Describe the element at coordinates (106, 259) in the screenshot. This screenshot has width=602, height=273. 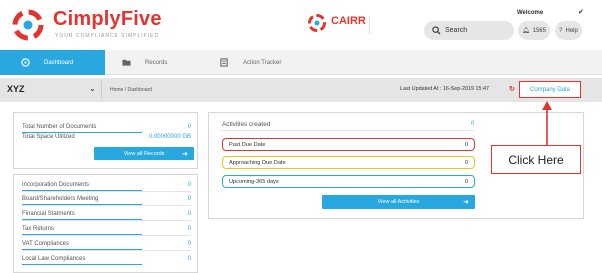
I see `list-item: Local Law Compliances 0` at that location.